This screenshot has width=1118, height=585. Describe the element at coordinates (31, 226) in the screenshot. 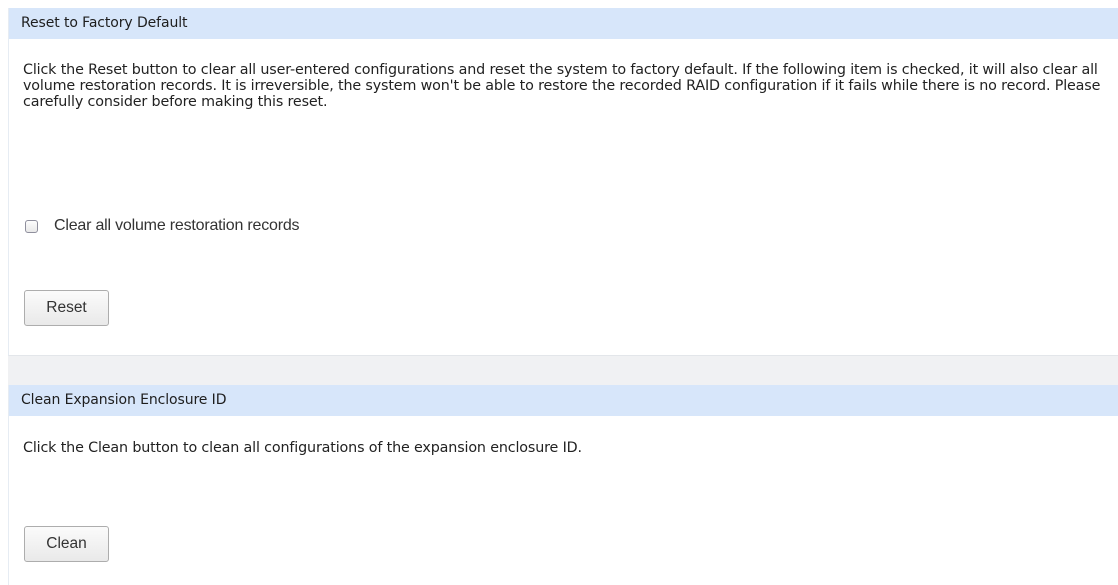

I see `clear-records-checkbox` at that location.